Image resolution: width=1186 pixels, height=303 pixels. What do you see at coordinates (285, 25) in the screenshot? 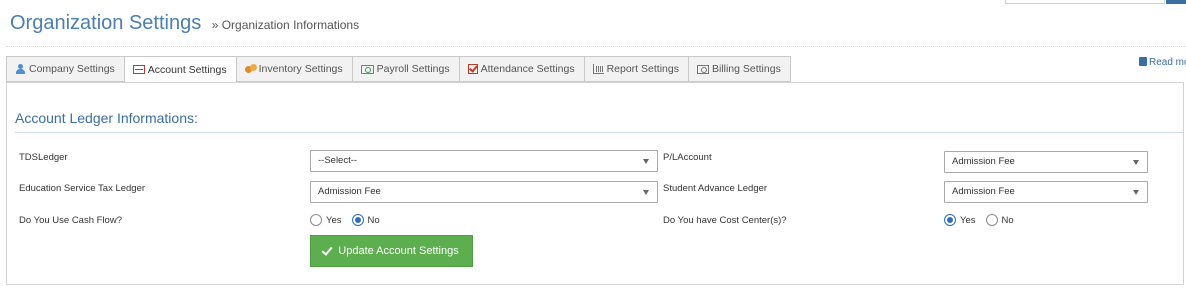
I see `breadcrumb: » Organization Informations` at bounding box center [285, 25].